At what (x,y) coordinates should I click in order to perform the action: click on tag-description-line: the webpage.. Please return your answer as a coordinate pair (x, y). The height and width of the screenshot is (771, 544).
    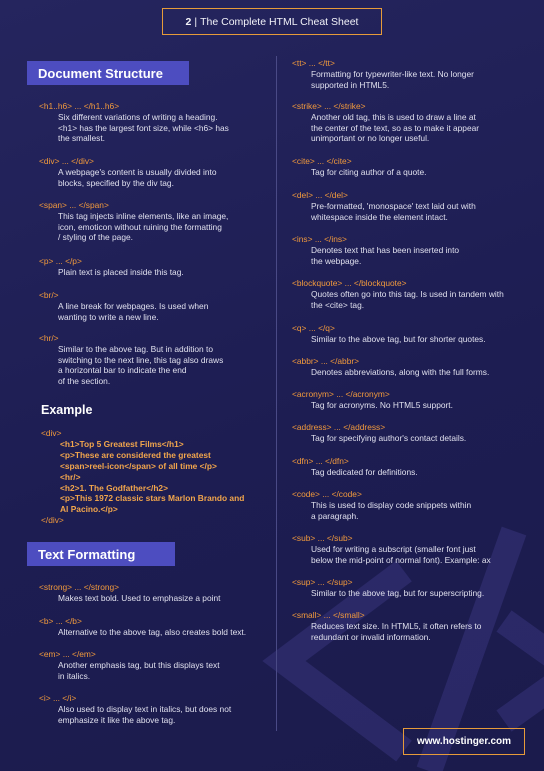
    Looking at the image, I should click on (336, 260).